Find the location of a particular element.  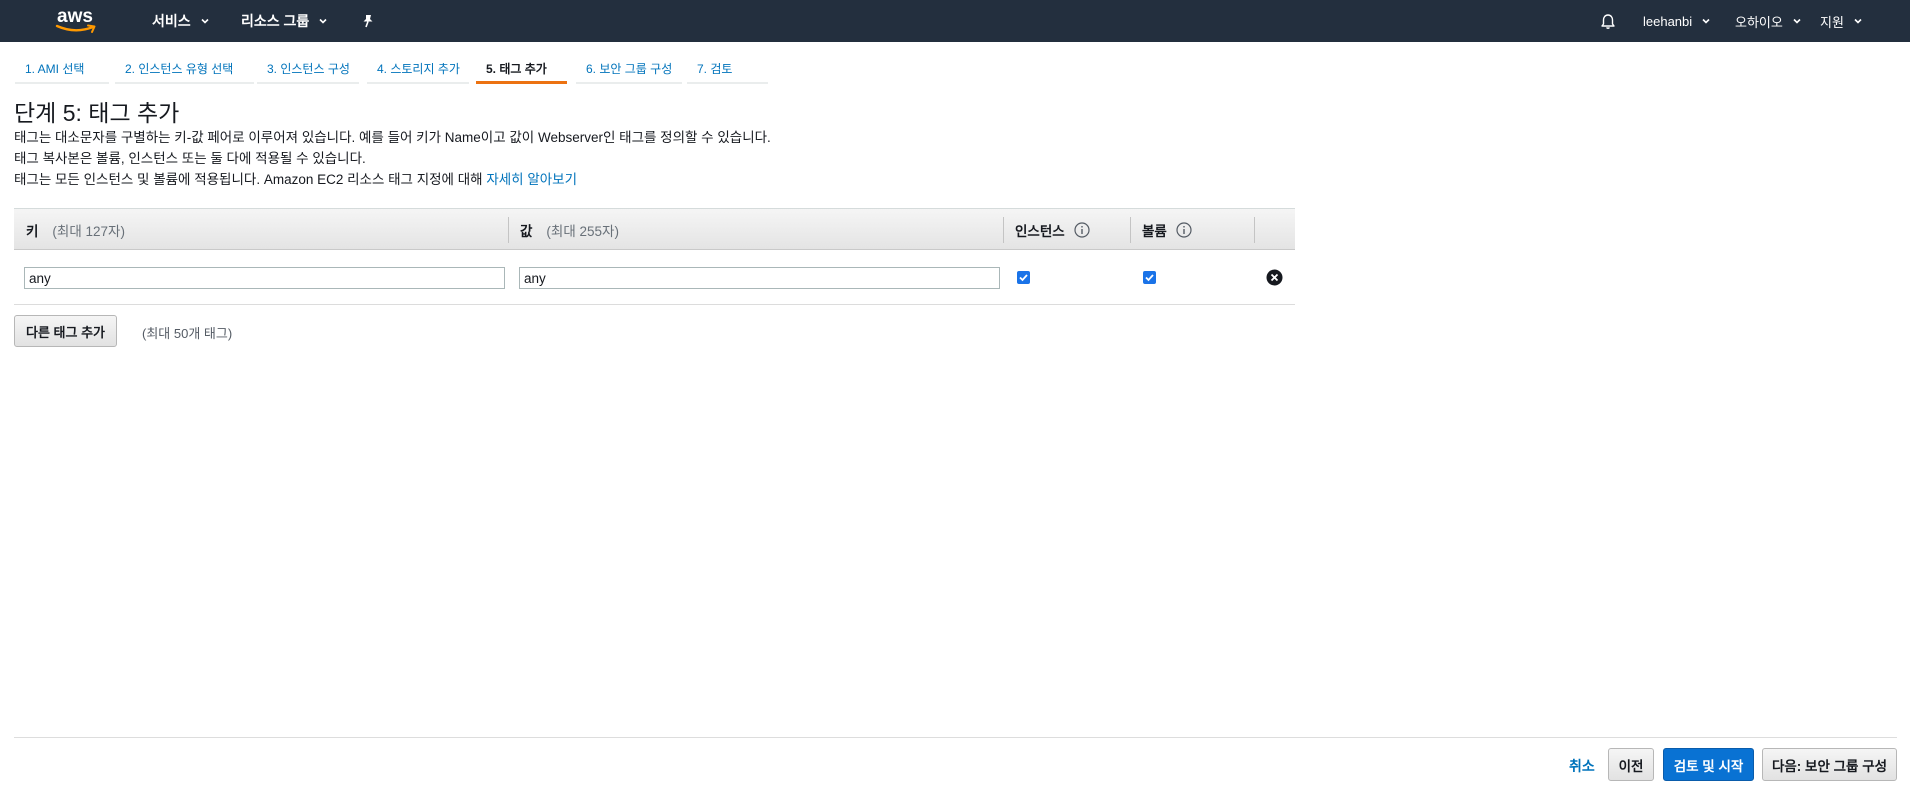

aws-smile-icon is located at coordinates (75, 28).